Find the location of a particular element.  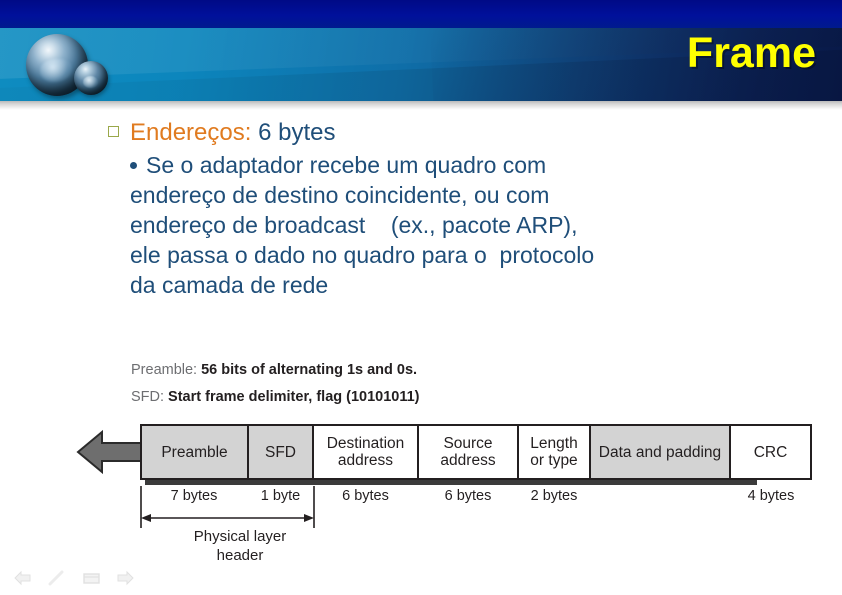

slideshow-nav-controls is located at coordinates (74, 578).